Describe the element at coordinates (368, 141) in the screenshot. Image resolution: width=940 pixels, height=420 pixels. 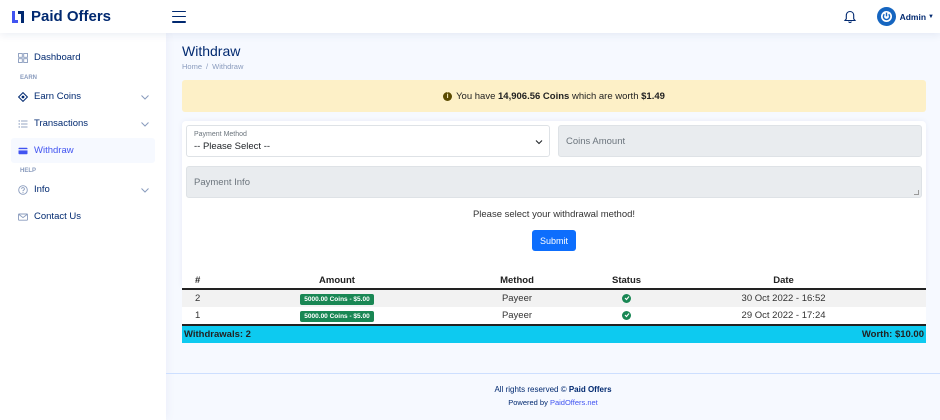
I see `payment-method-select: Payment Method -- Please Select --` at that location.